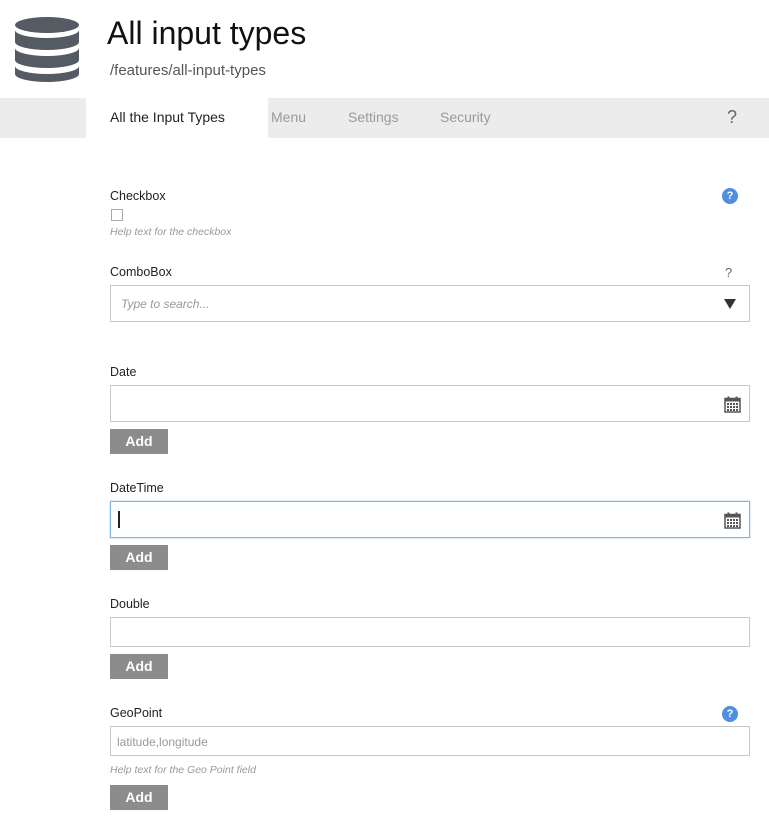 The height and width of the screenshot is (819, 769). Describe the element at coordinates (430, 741) in the screenshot. I see `geopoint-input: latitude,longitude` at that location.